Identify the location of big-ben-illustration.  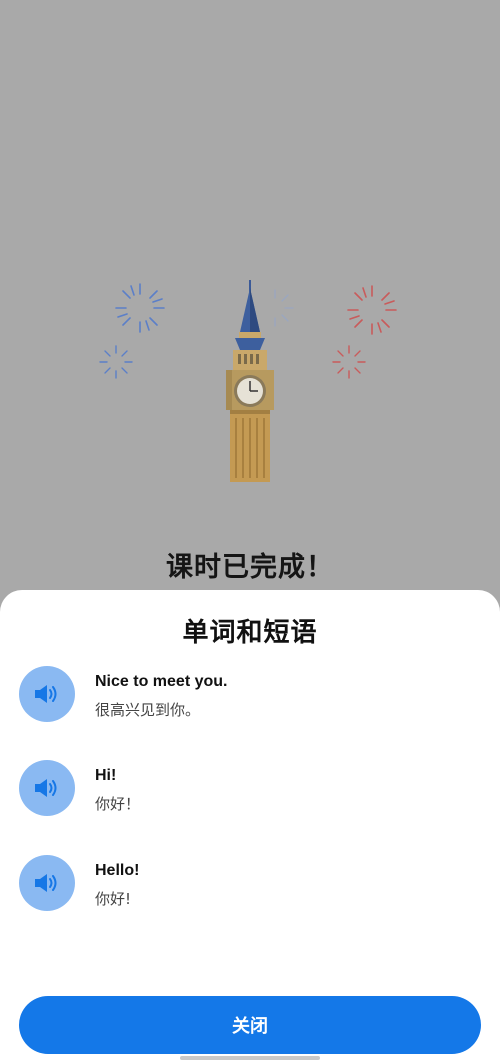
(248, 381).